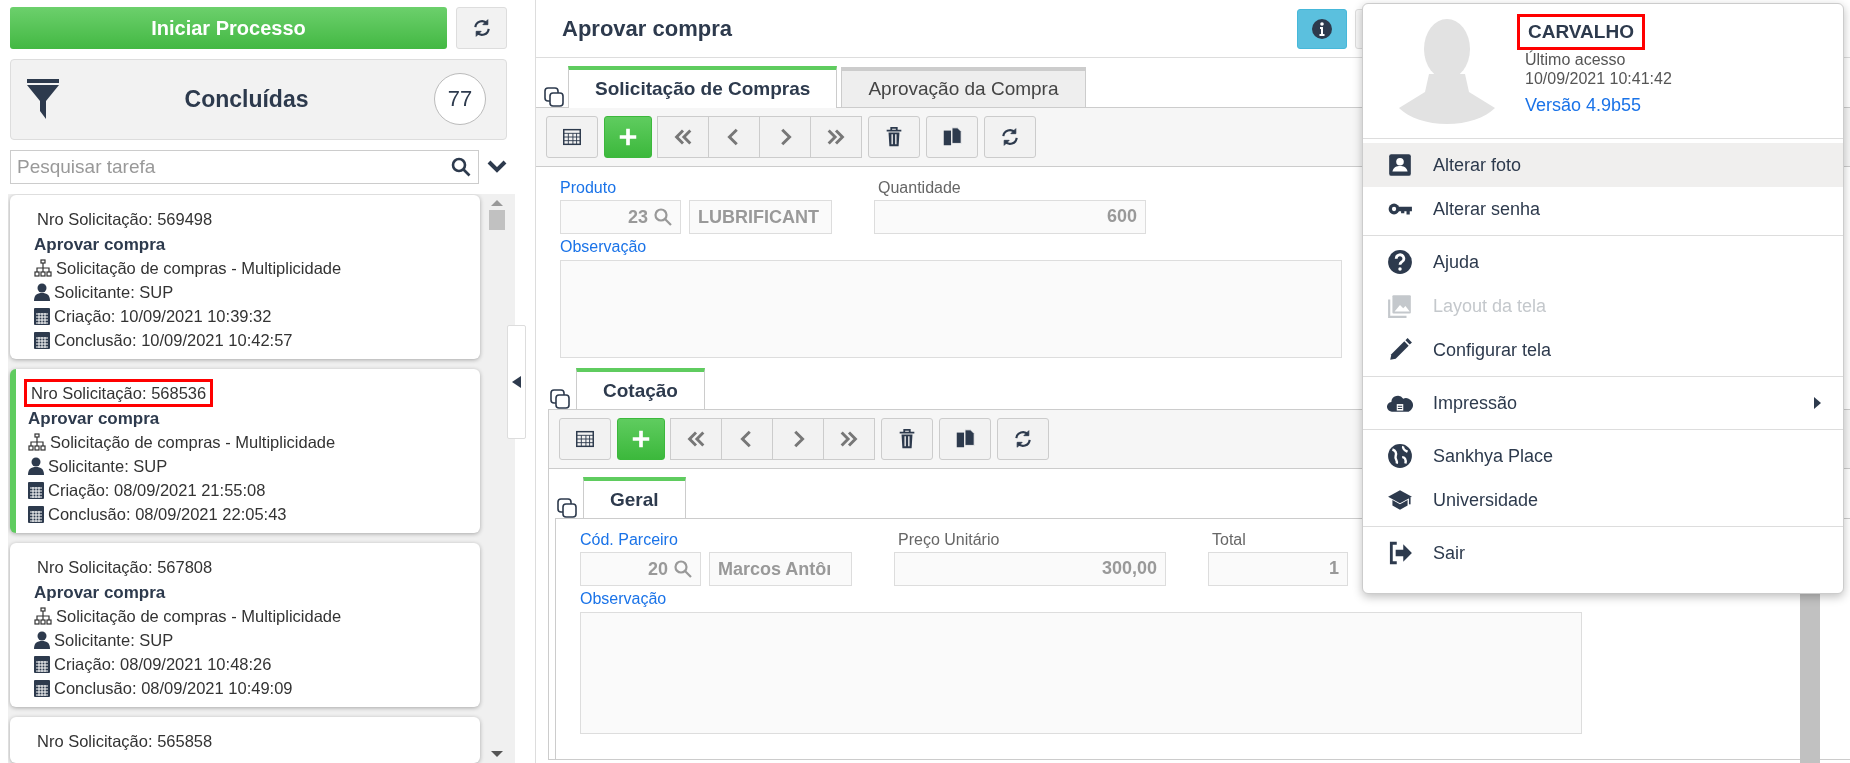  I want to click on task-card: Nro Solicitação: 568536 Aprovar compra Solicitação de compras - Multiplicidade Solicitante: SUP Criação: 08/09/2021 21:55:08 Conclusão: 08/09/2021 22:05:43, so click(245, 450).